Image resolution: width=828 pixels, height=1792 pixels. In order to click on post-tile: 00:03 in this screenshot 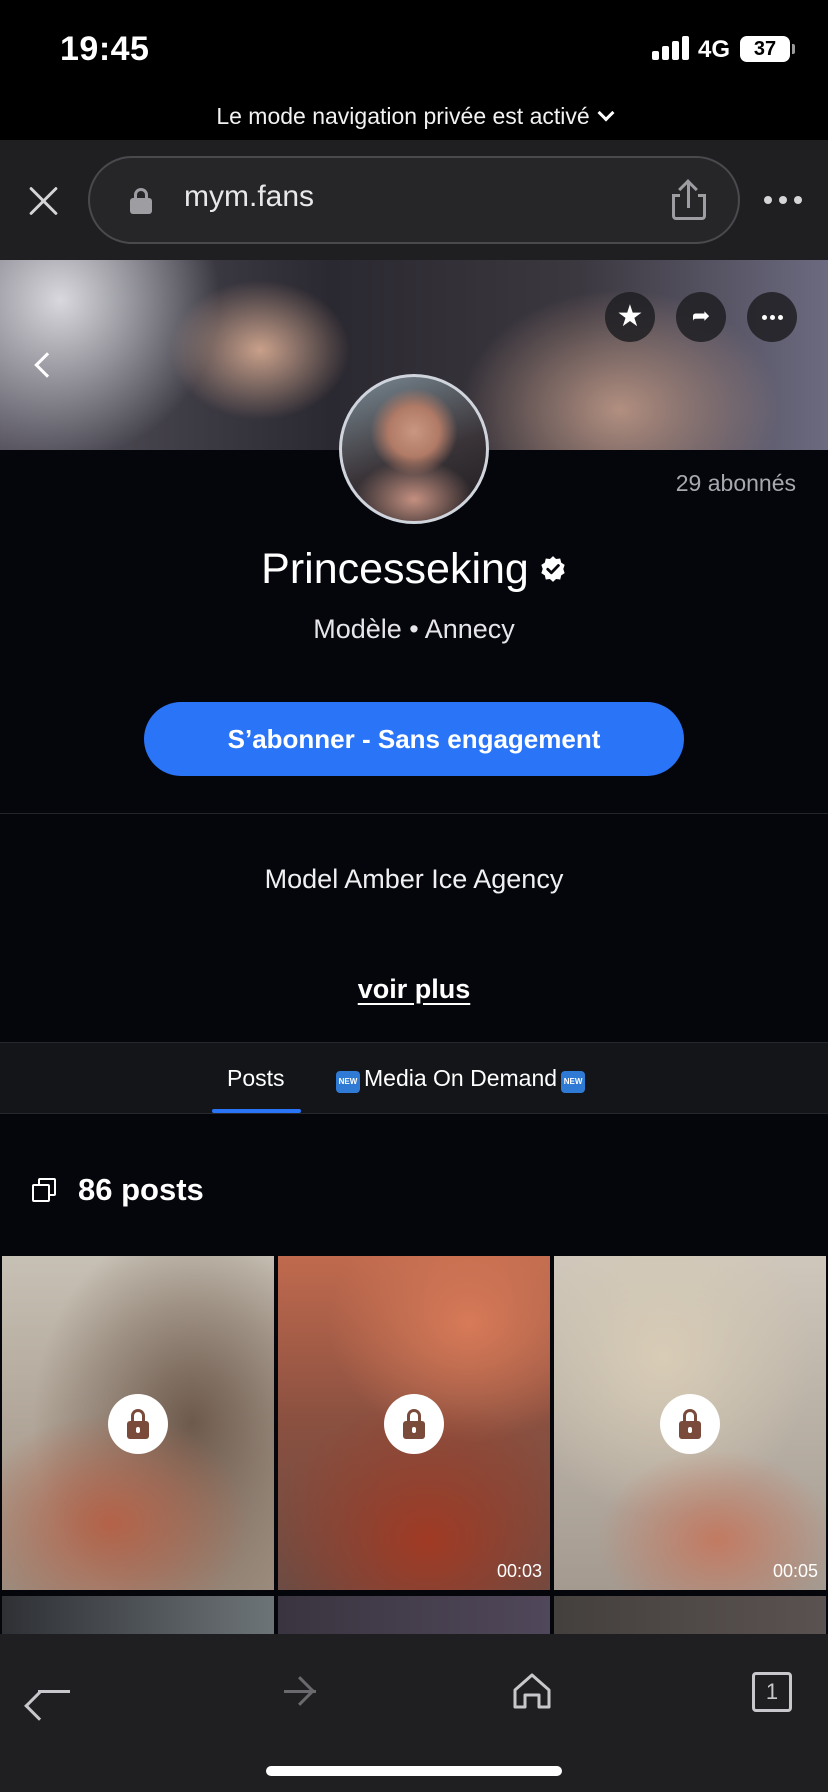, I will do `click(414, 1423)`.